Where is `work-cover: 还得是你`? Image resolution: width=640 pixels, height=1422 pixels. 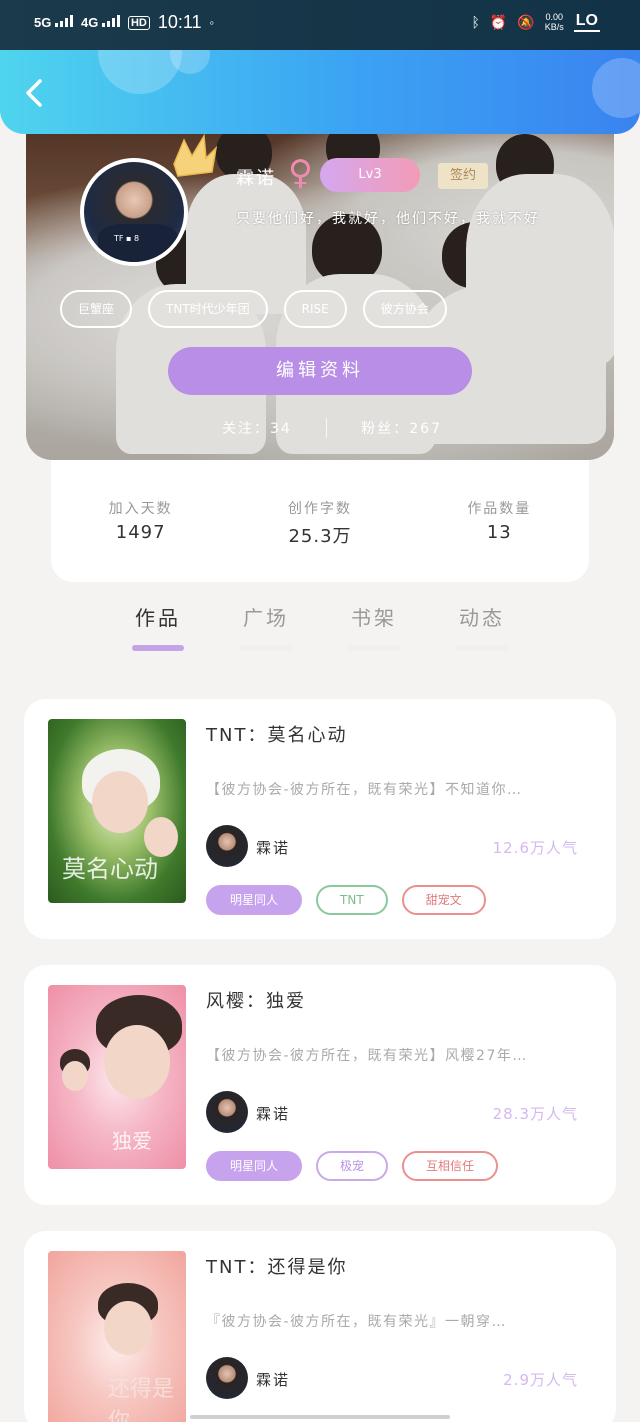
work-cover: 还得是你 is located at coordinates (117, 1336).